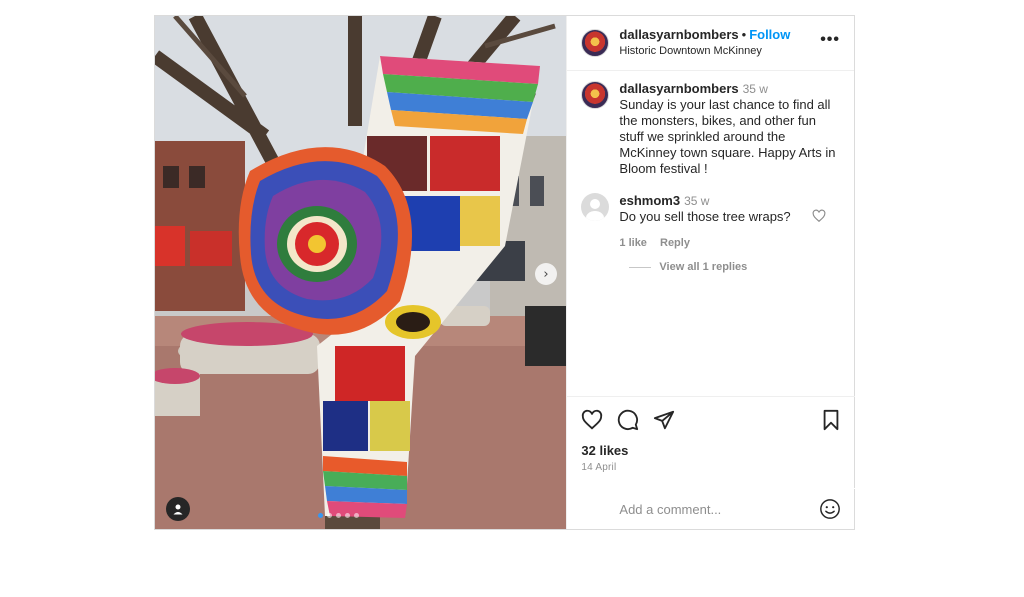 The width and height of the screenshot is (1024, 597). I want to click on more-options-icon: •••, so click(830, 43).